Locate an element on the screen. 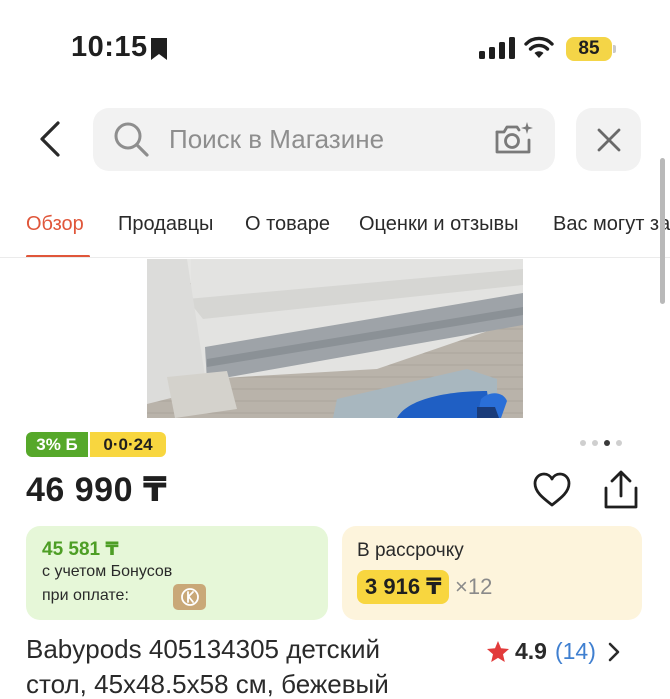 Image resolution: width=670 pixels, height=699 pixels. payment-method-icon is located at coordinates (189, 597).